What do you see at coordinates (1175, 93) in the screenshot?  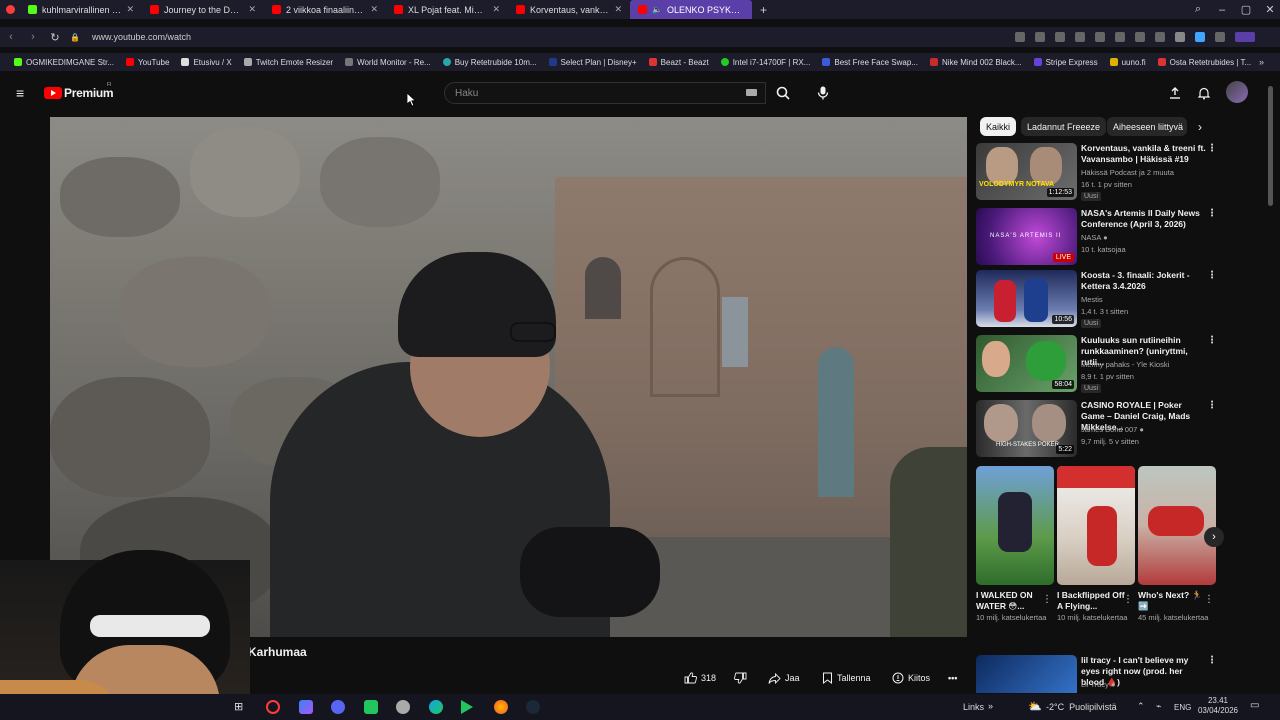 I see `upload-button` at bounding box center [1175, 93].